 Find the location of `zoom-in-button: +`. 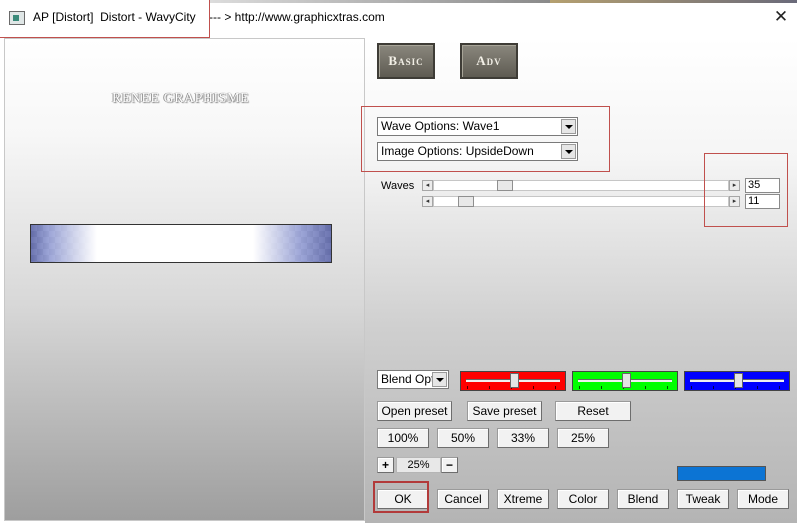

zoom-in-button: + is located at coordinates (385, 465).